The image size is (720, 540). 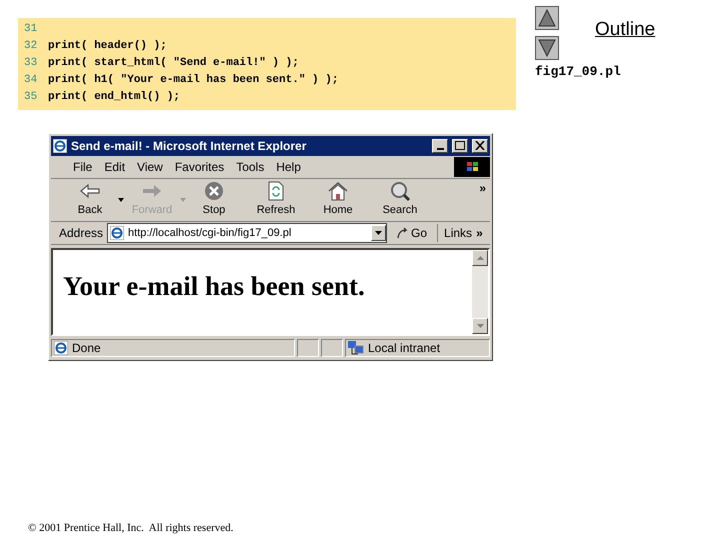 What do you see at coordinates (338, 191) in the screenshot?
I see `house-icon` at bounding box center [338, 191].